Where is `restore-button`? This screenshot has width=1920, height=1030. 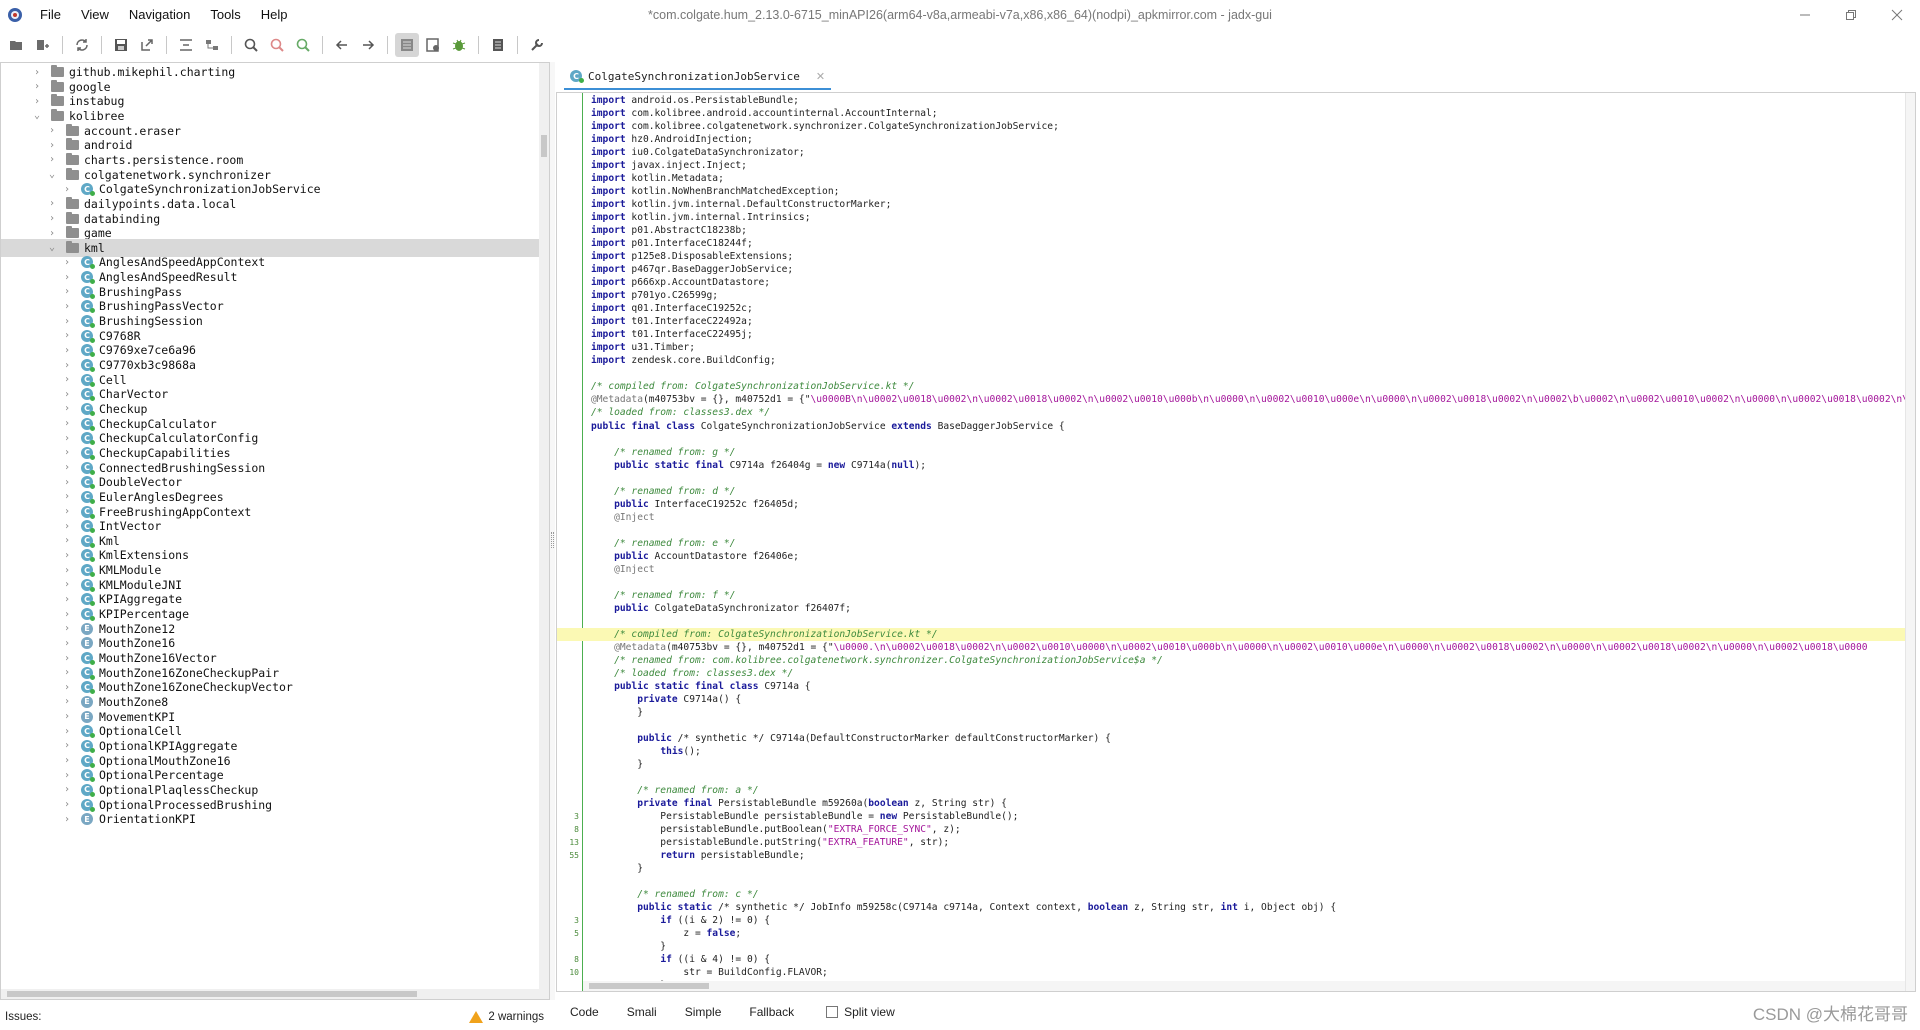 restore-button is located at coordinates (1851, 15).